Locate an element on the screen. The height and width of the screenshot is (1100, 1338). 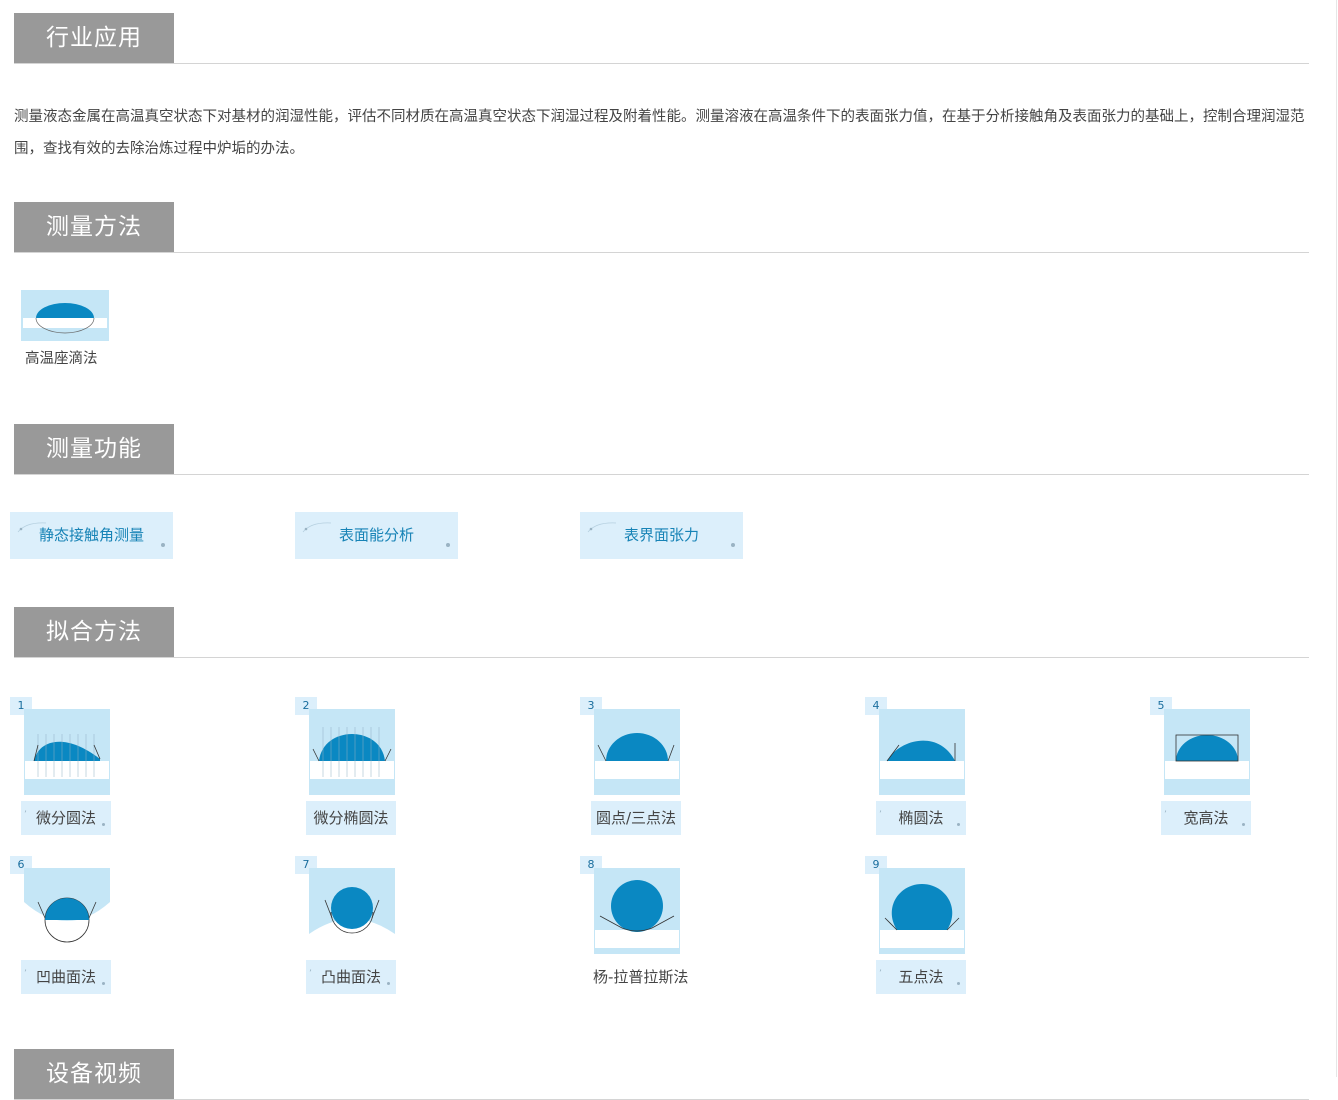
sessile-drop-icon is located at coordinates (65, 315).